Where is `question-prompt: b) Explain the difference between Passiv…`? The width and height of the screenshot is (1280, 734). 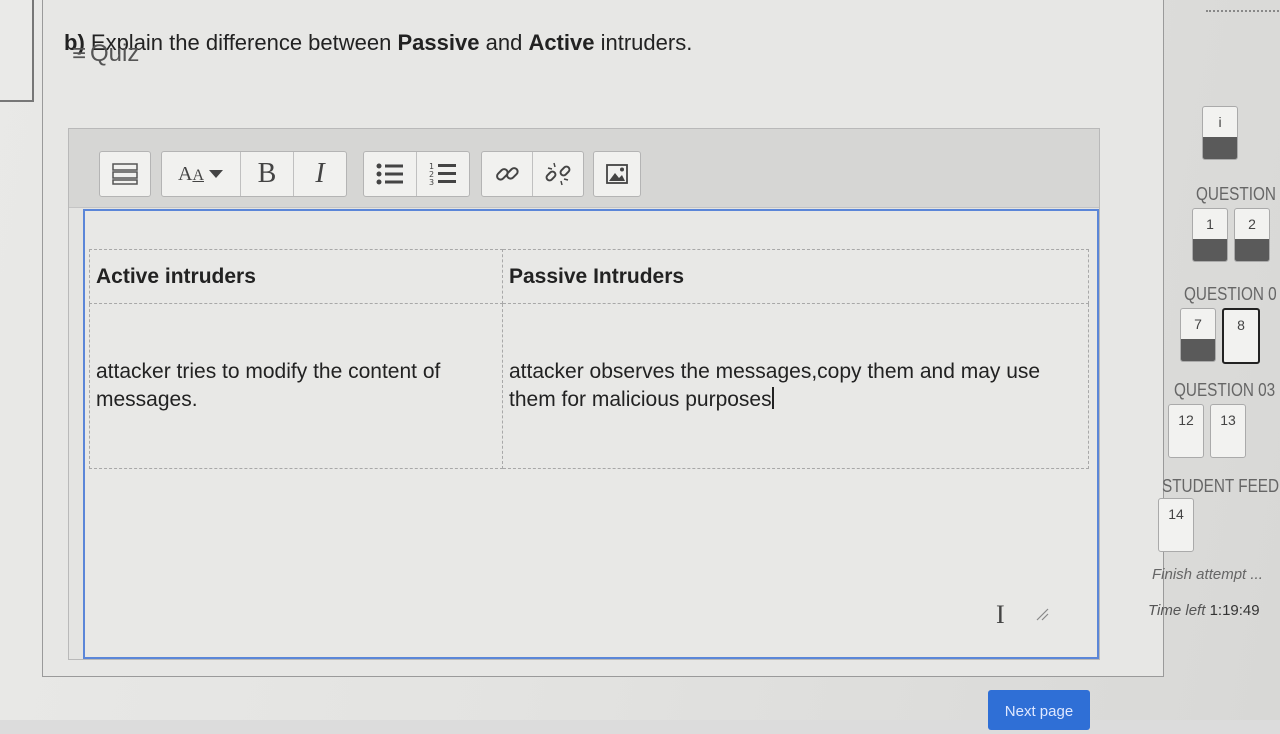 question-prompt: b) Explain the difference between Passiv… is located at coordinates (378, 43).